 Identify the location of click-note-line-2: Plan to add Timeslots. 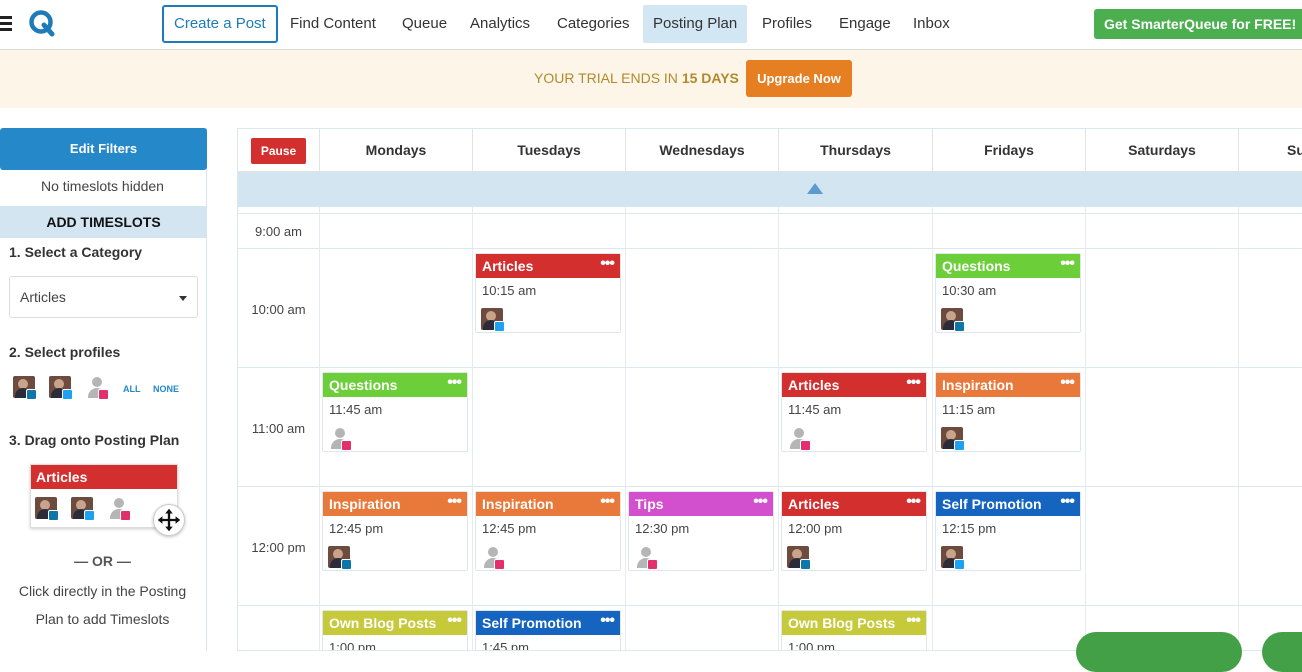
(102, 619).